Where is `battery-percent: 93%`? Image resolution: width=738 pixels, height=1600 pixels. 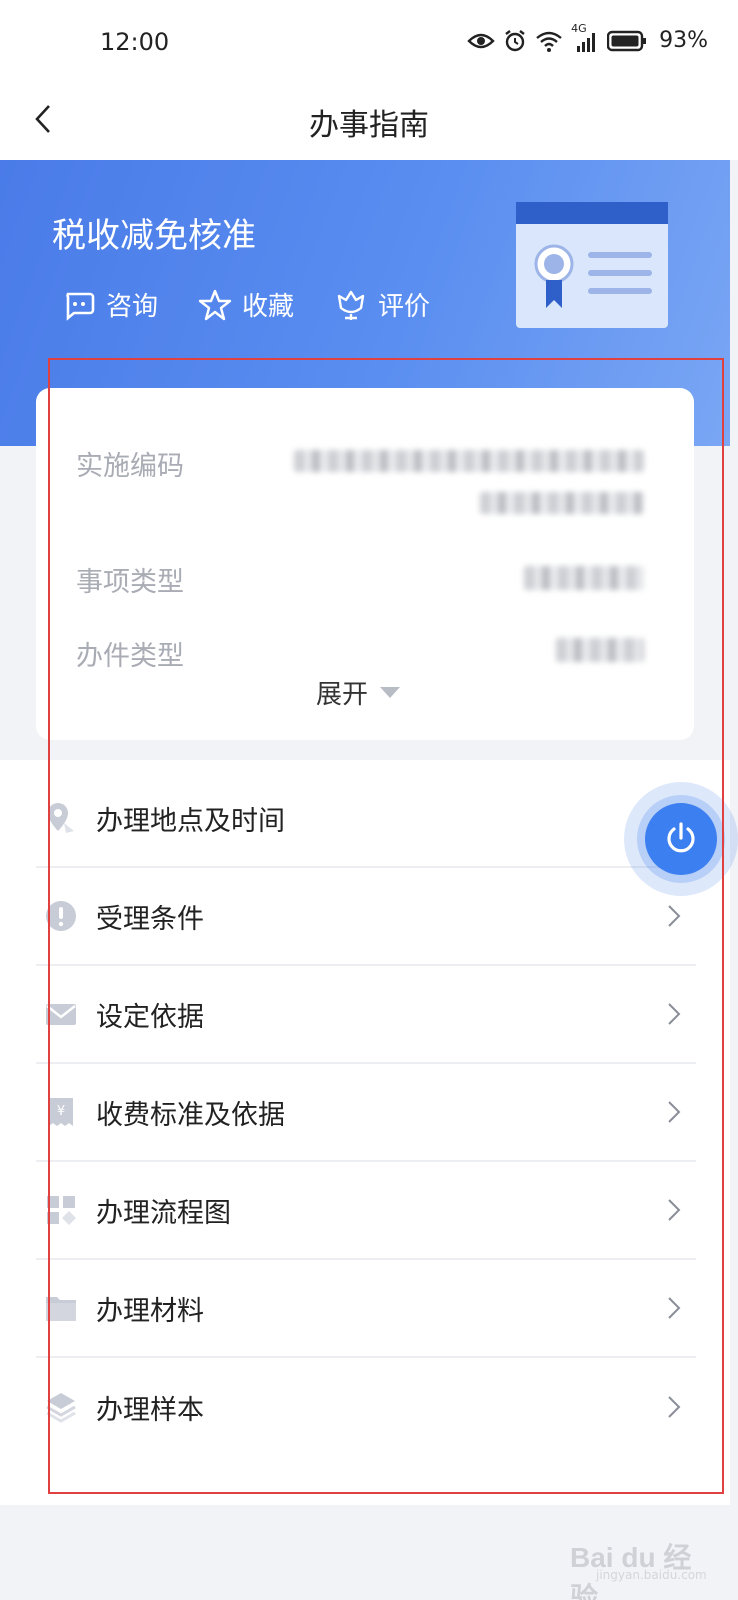 battery-percent: 93% is located at coordinates (683, 40).